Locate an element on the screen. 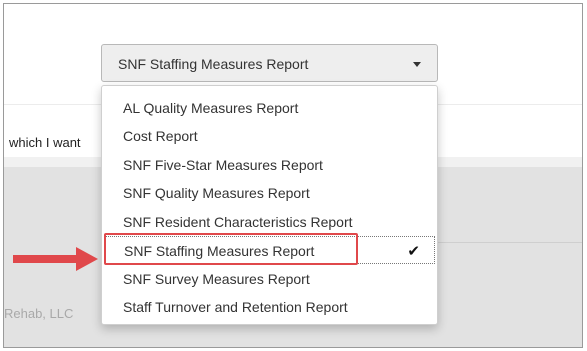 The height and width of the screenshot is (351, 587). arrow-right-icon is located at coordinates (87, 259).